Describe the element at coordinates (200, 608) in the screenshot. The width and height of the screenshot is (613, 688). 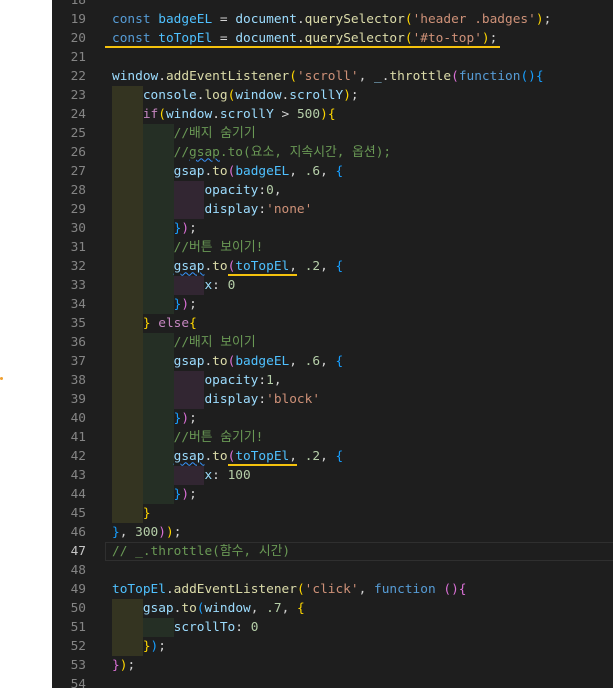
I see `code-token: (` at that location.